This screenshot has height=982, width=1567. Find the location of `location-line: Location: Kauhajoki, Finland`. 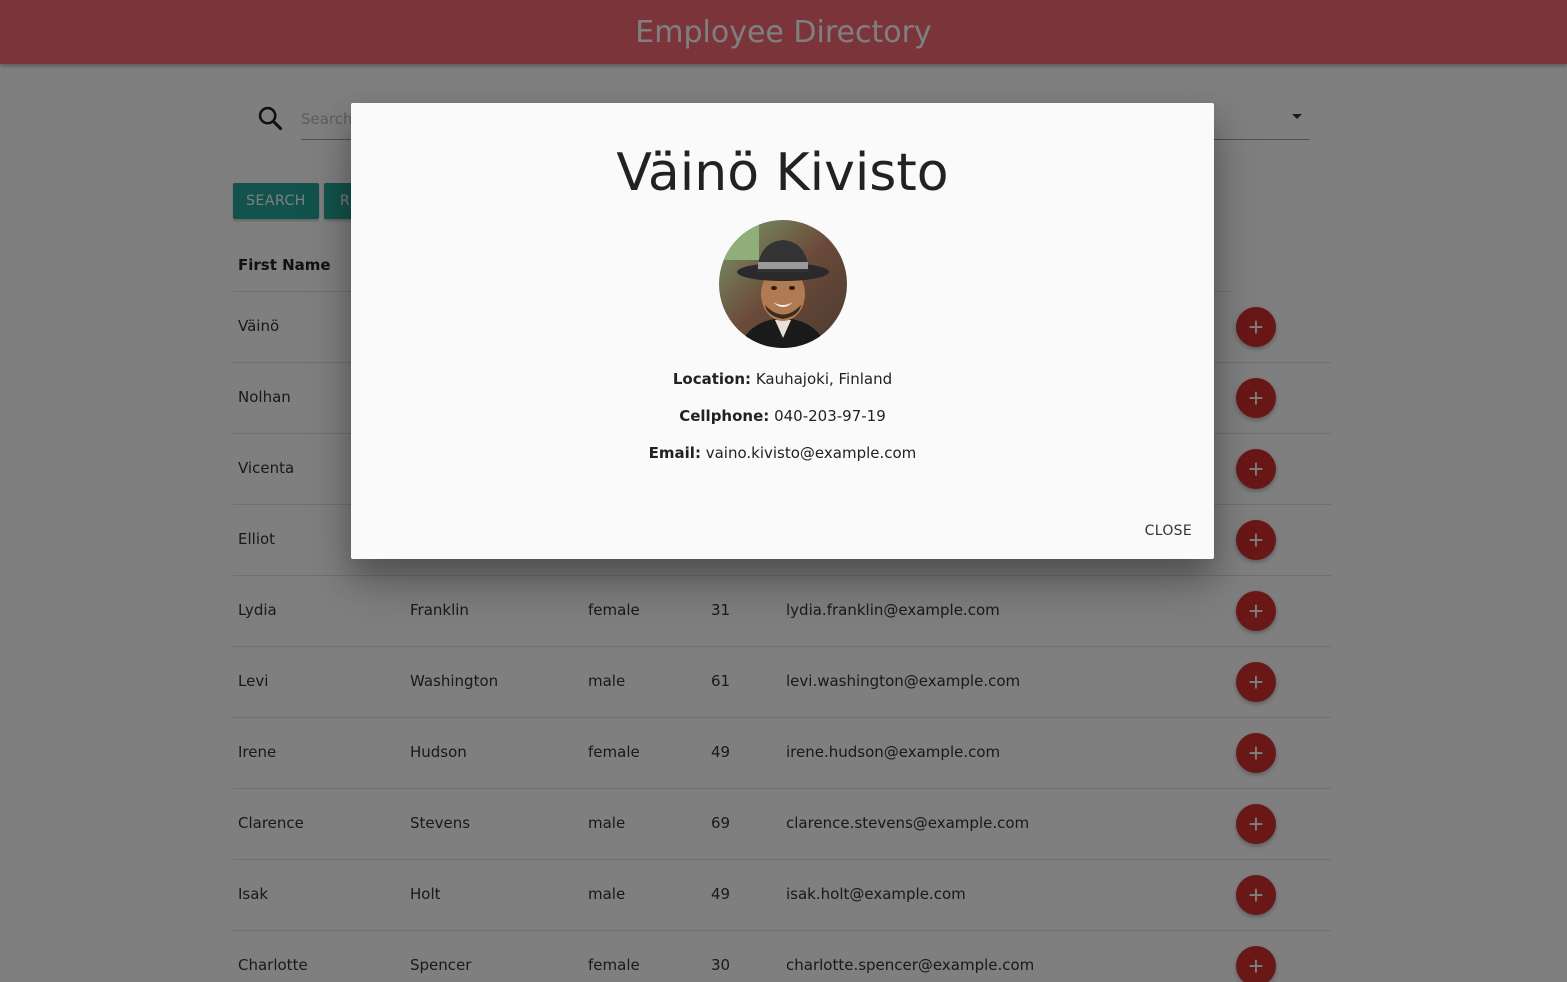

location-line: Location: Kauhajoki, Finland is located at coordinates (782, 379).